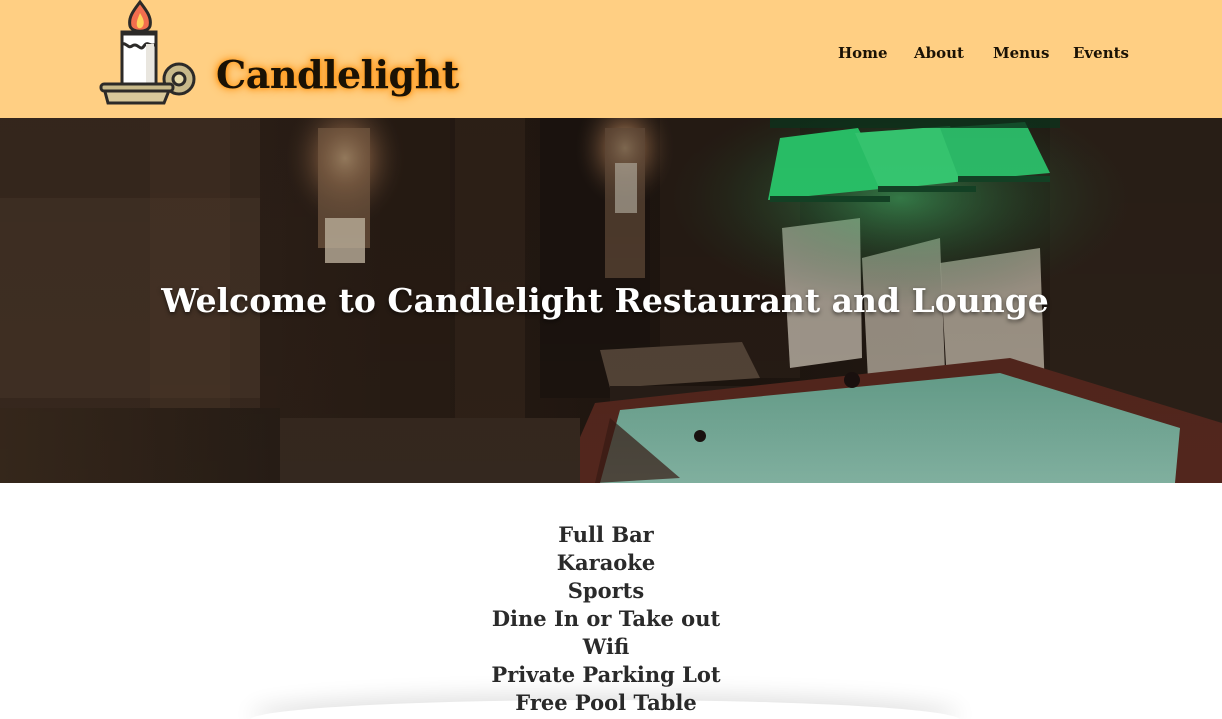 Image resolution: width=1222 pixels, height=719 pixels. I want to click on nav-about-link: About, so click(939, 53).